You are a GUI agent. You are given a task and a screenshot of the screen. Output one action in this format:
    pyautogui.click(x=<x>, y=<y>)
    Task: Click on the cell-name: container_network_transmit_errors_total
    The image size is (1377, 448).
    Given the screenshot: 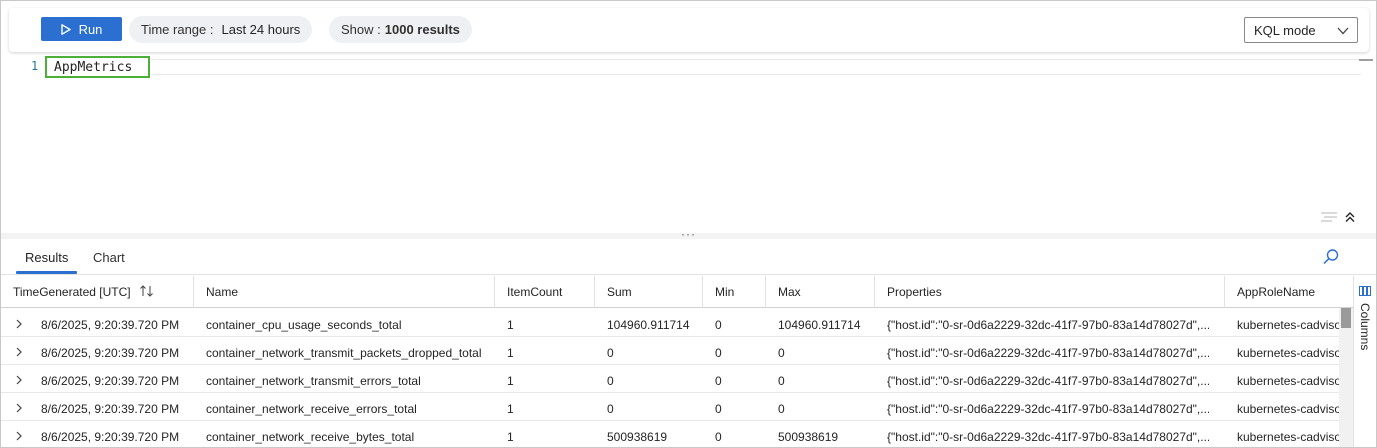 What is the action you would take?
    pyautogui.click(x=313, y=381)
    